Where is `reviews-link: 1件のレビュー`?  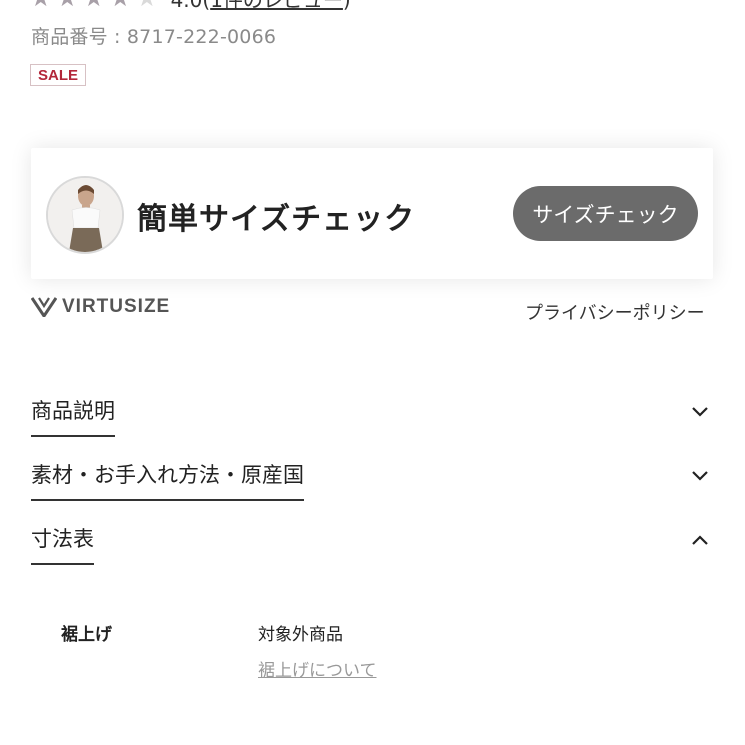
reviews-link: 1件のレビュー is located at coordinates (276, 6).